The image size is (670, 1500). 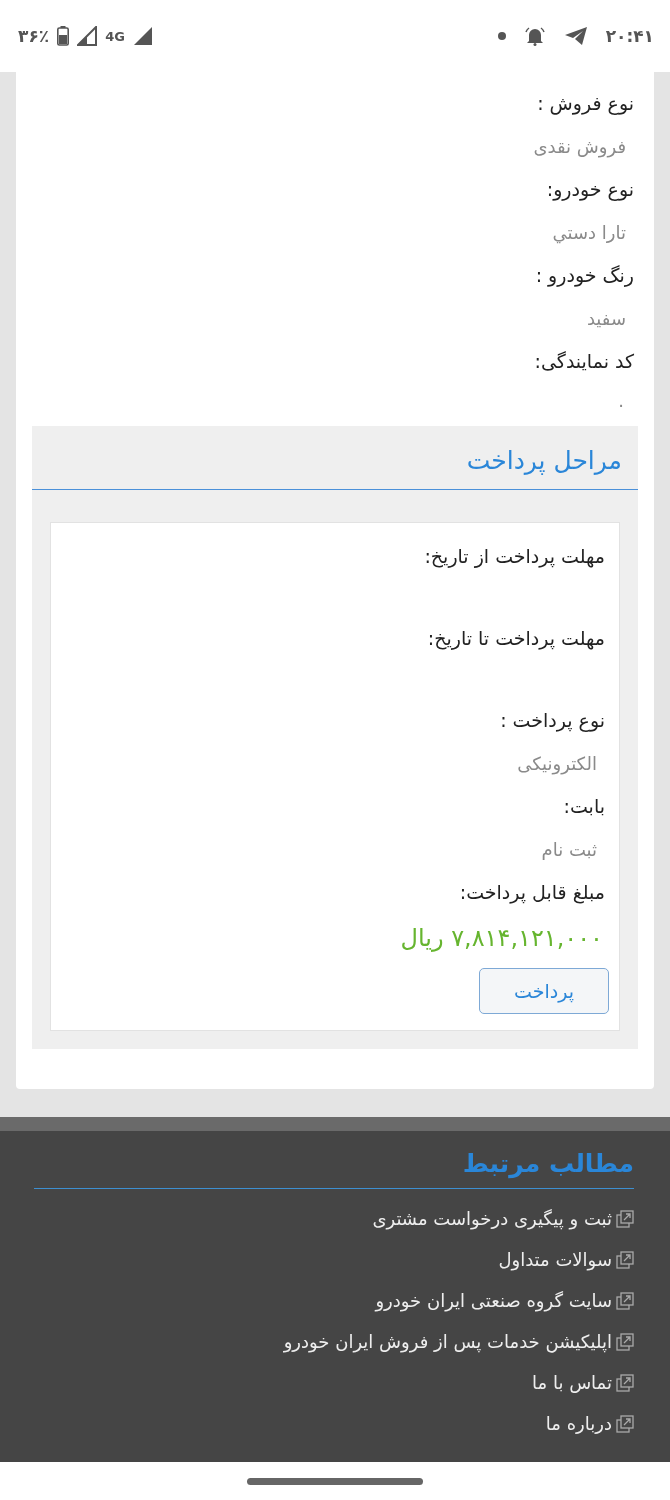 I want to click on clock-time: ۲۰:۴۱, so click(x=629, y=36).